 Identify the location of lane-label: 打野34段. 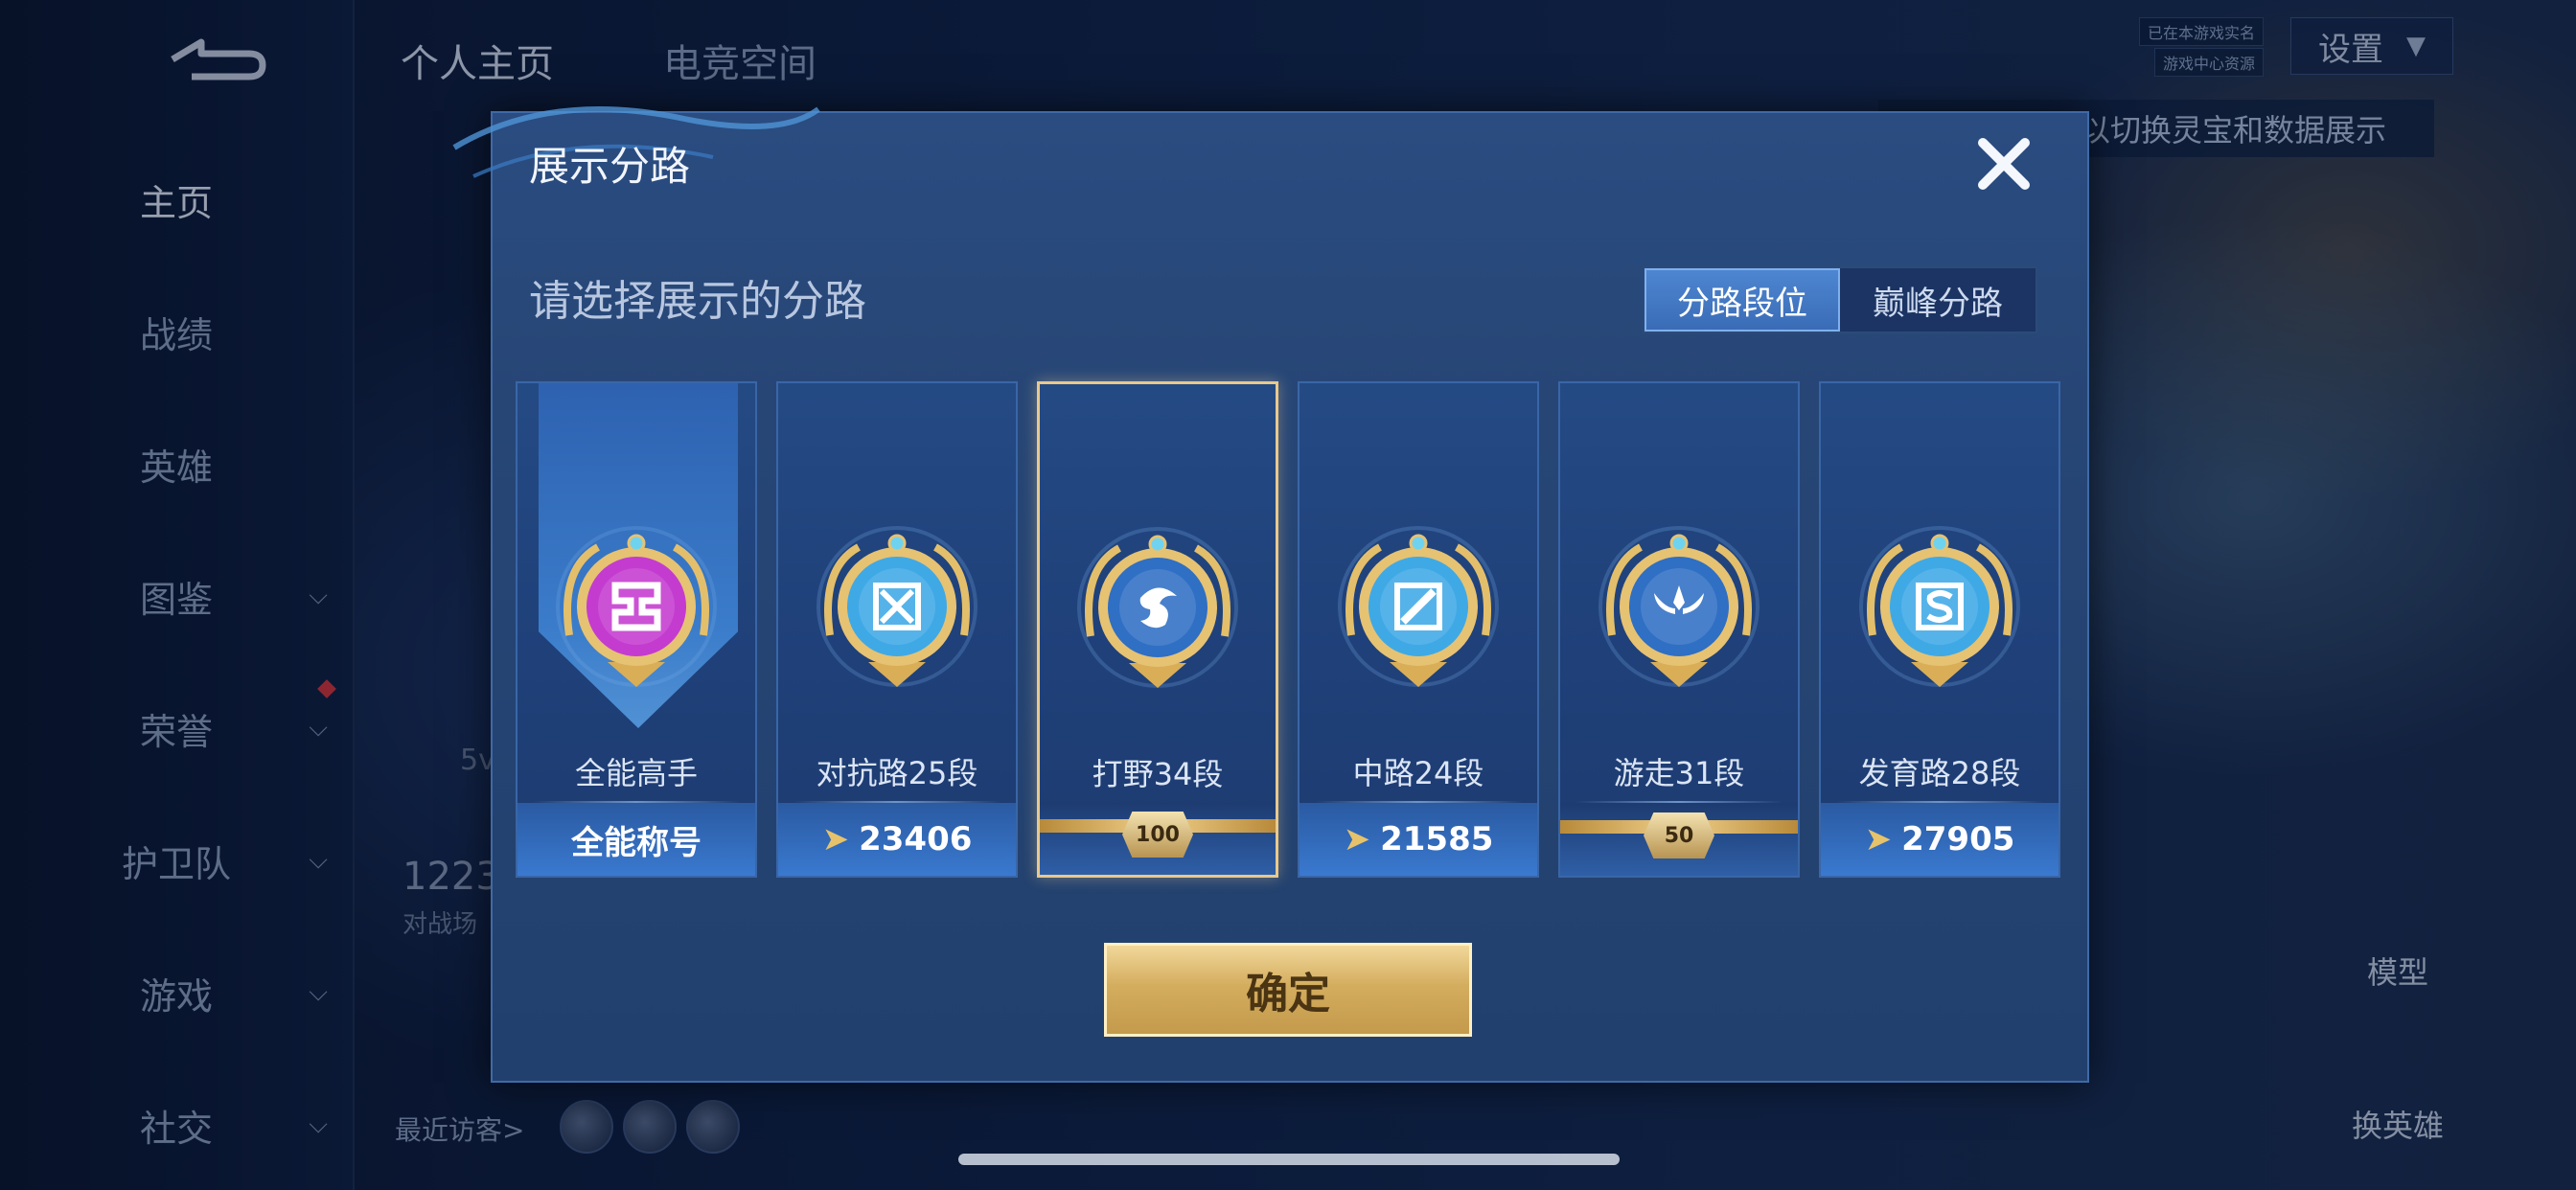
(1158, 774).